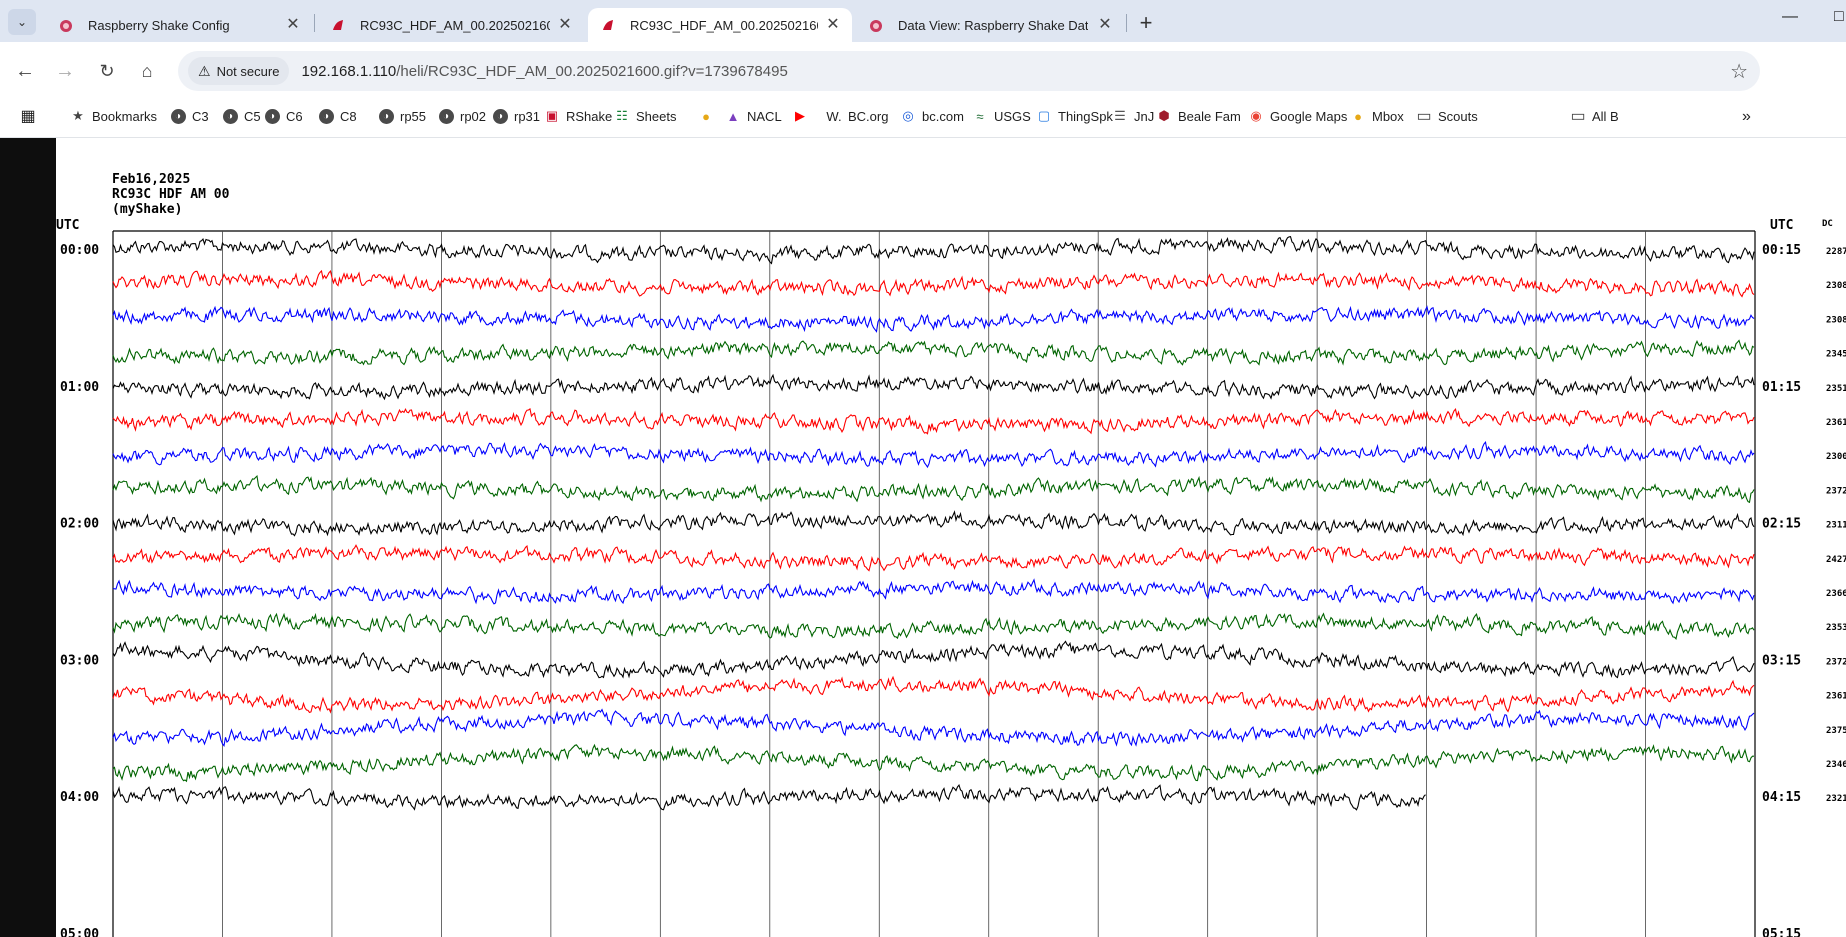 This screenshot has width=1846, height=937. Describe the element at coordinates (1120, 115) in the screenshot. I see `doc-icon: ☰` at that location.